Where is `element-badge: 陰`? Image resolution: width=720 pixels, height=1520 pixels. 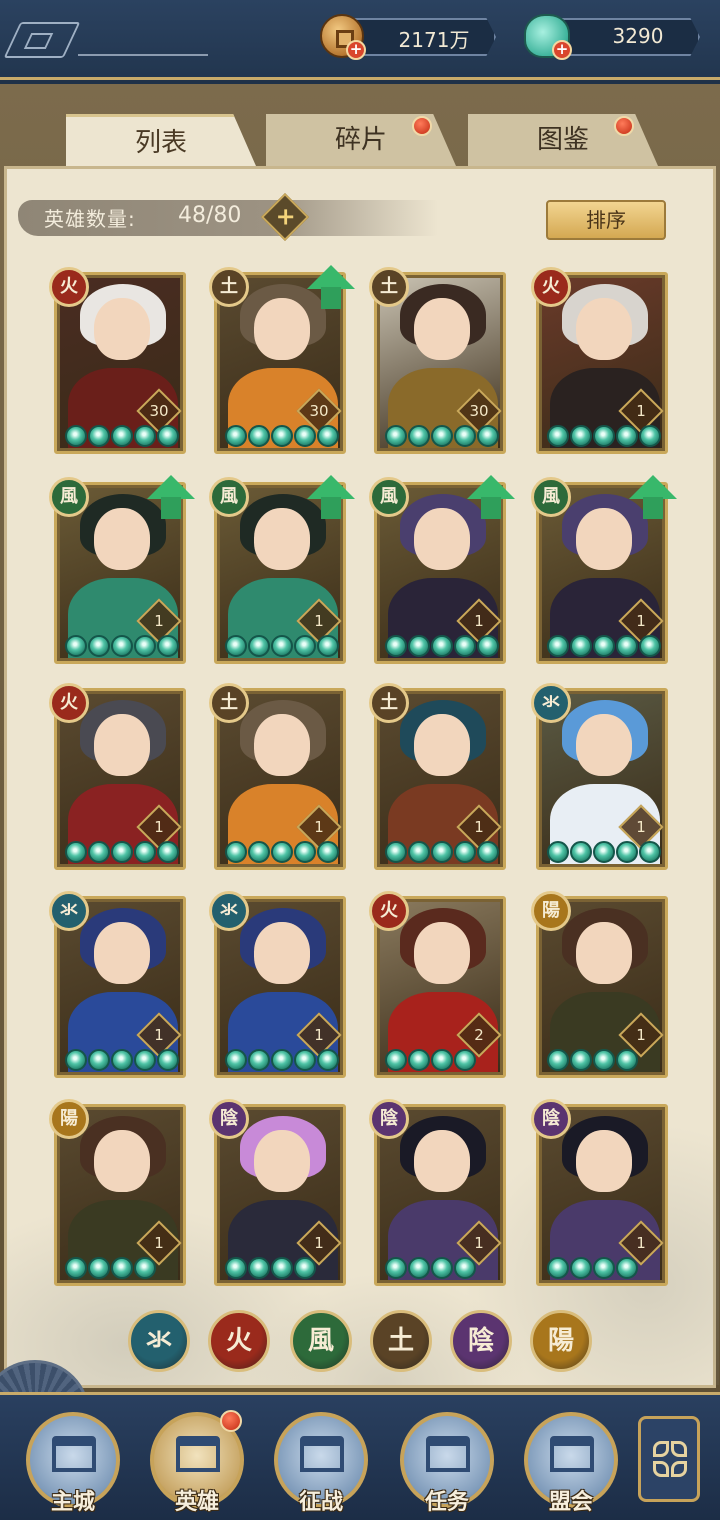
element-badge: 陰 is located at coordinates (551, 1119).